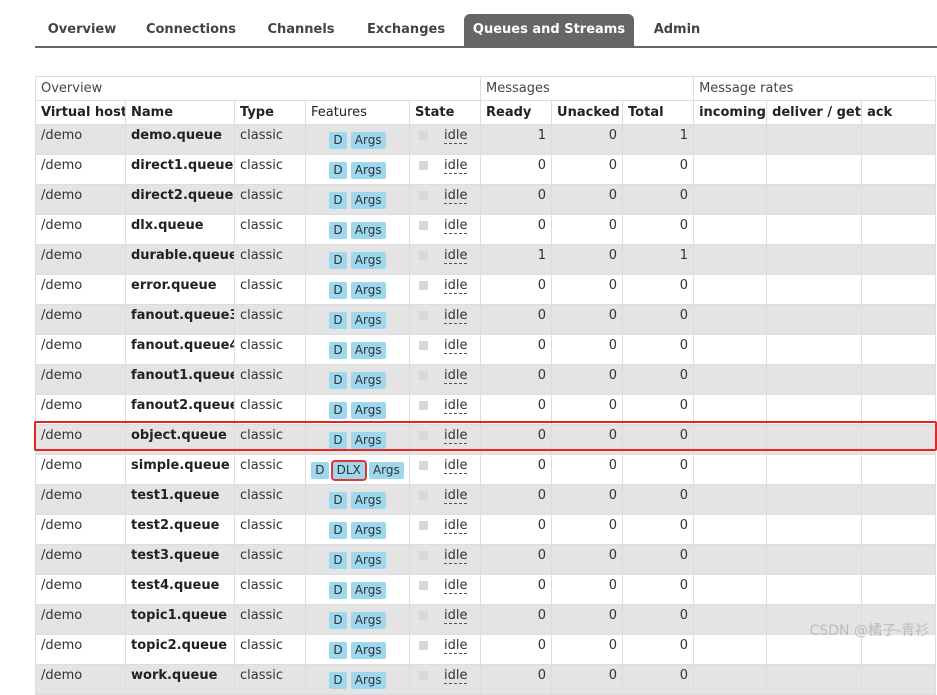 Image resolution: width=937 pixels, height=695 pixels. What do you see at coordinates (180, 499) in the screenshot?
I see `queue-name-link: test1.queue` at bounding box center [180, 499].